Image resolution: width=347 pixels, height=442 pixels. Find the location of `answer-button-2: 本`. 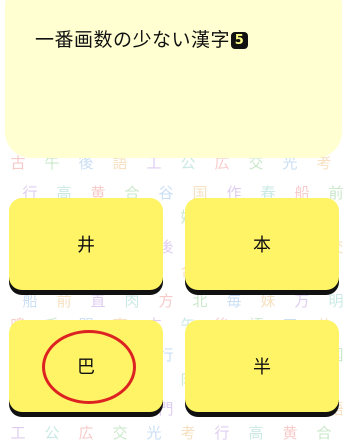

answer-button-2: 本 is located at coordinates (262, 244).